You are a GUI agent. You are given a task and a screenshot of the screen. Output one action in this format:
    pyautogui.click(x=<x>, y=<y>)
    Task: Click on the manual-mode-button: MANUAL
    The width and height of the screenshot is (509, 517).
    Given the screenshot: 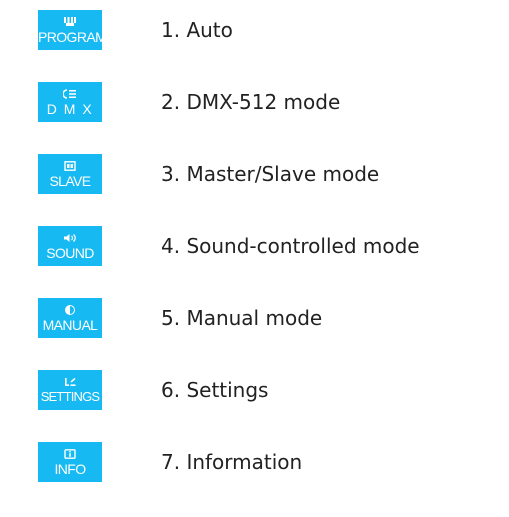 What is the action you would take?
    pyautogui.click(x=70, y=318)
    